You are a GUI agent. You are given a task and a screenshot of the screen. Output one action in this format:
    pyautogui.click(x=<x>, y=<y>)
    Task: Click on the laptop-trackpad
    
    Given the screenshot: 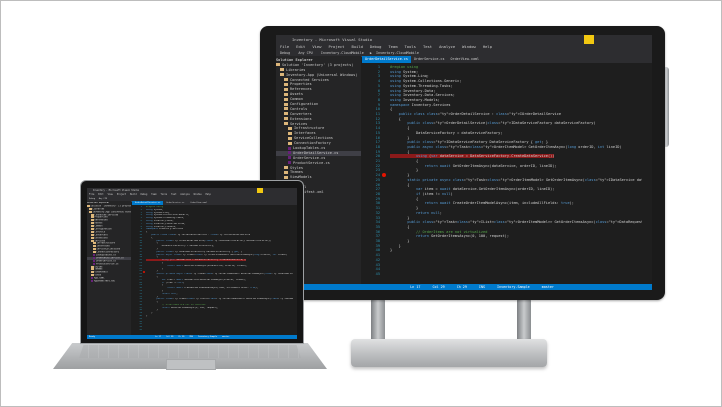 What is the action you would take?
    pyautogui.click(x=191, y=364)
    